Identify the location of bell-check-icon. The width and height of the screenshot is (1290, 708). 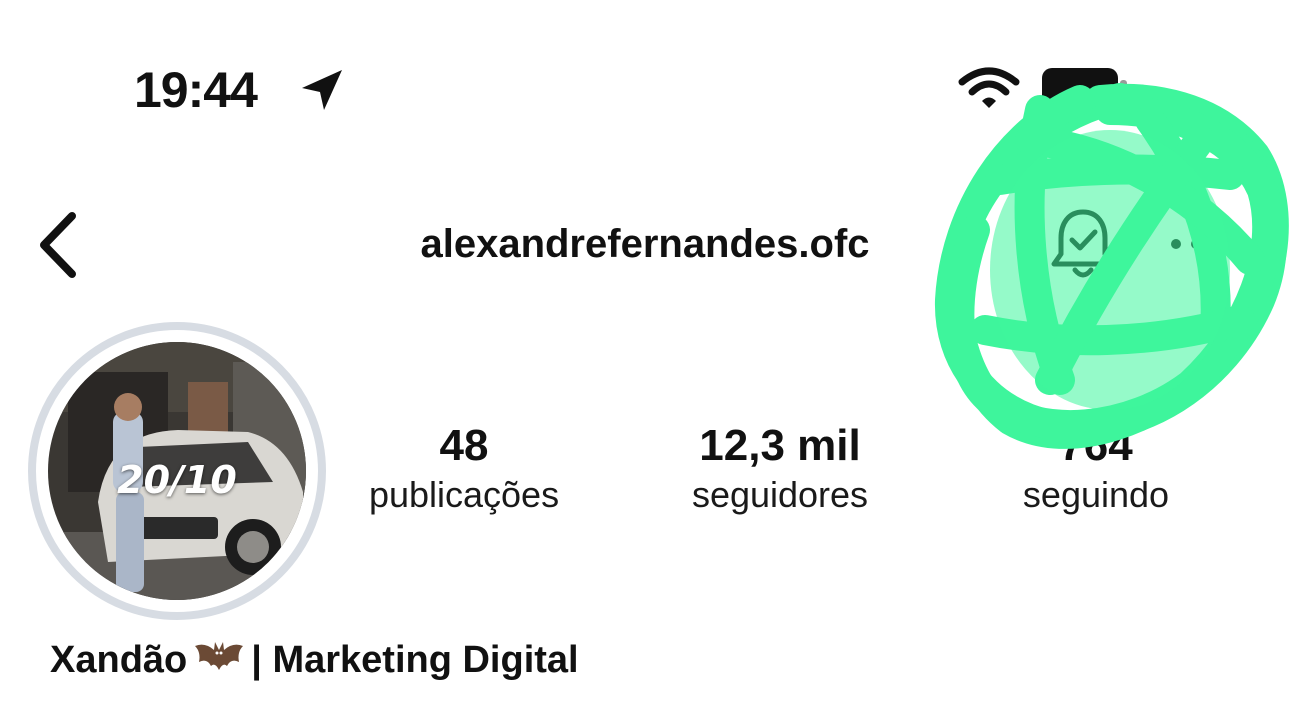
(1083, 243).